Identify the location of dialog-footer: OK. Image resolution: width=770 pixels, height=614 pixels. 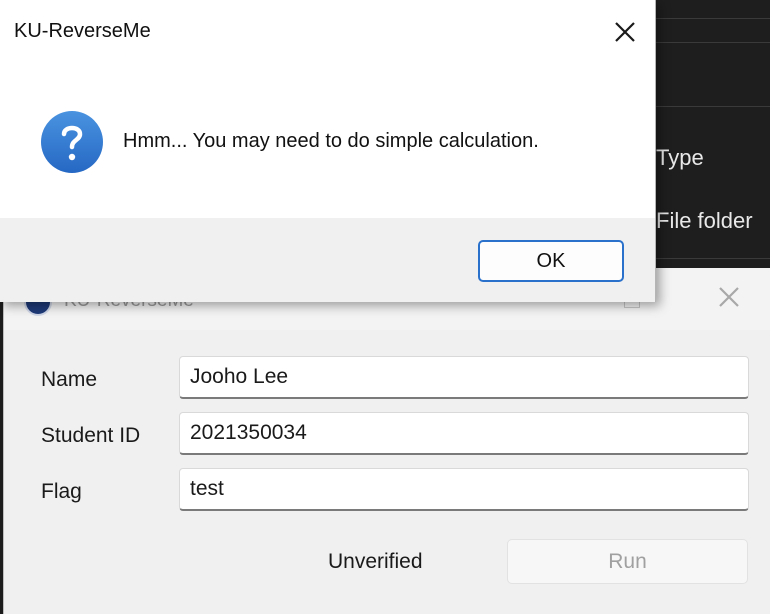
(327, 260).